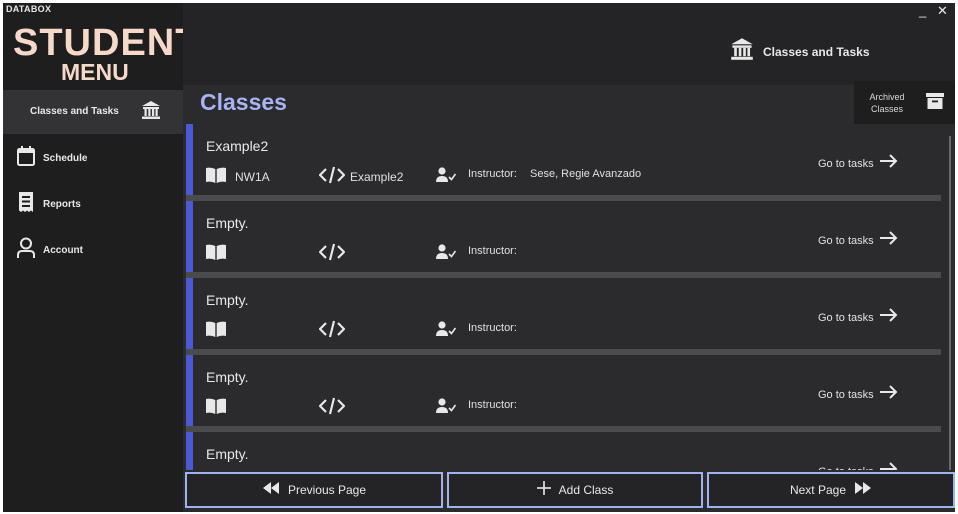 The height and width of the screenshot is (514, 958). Describe the element at coordinates (63, 250) in the screenshot. I see `sidebar-item-label: Account` at that location.